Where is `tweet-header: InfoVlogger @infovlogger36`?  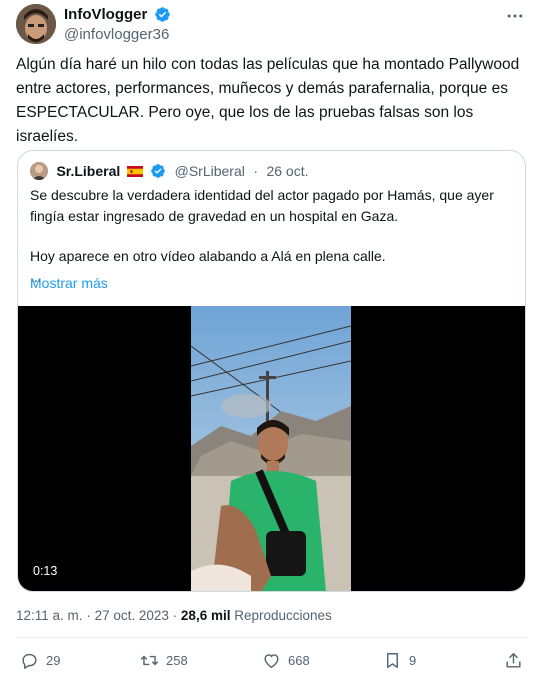
tweet-header: InfoVlogger @infovlogger36 is located at coordinates (273, 24).